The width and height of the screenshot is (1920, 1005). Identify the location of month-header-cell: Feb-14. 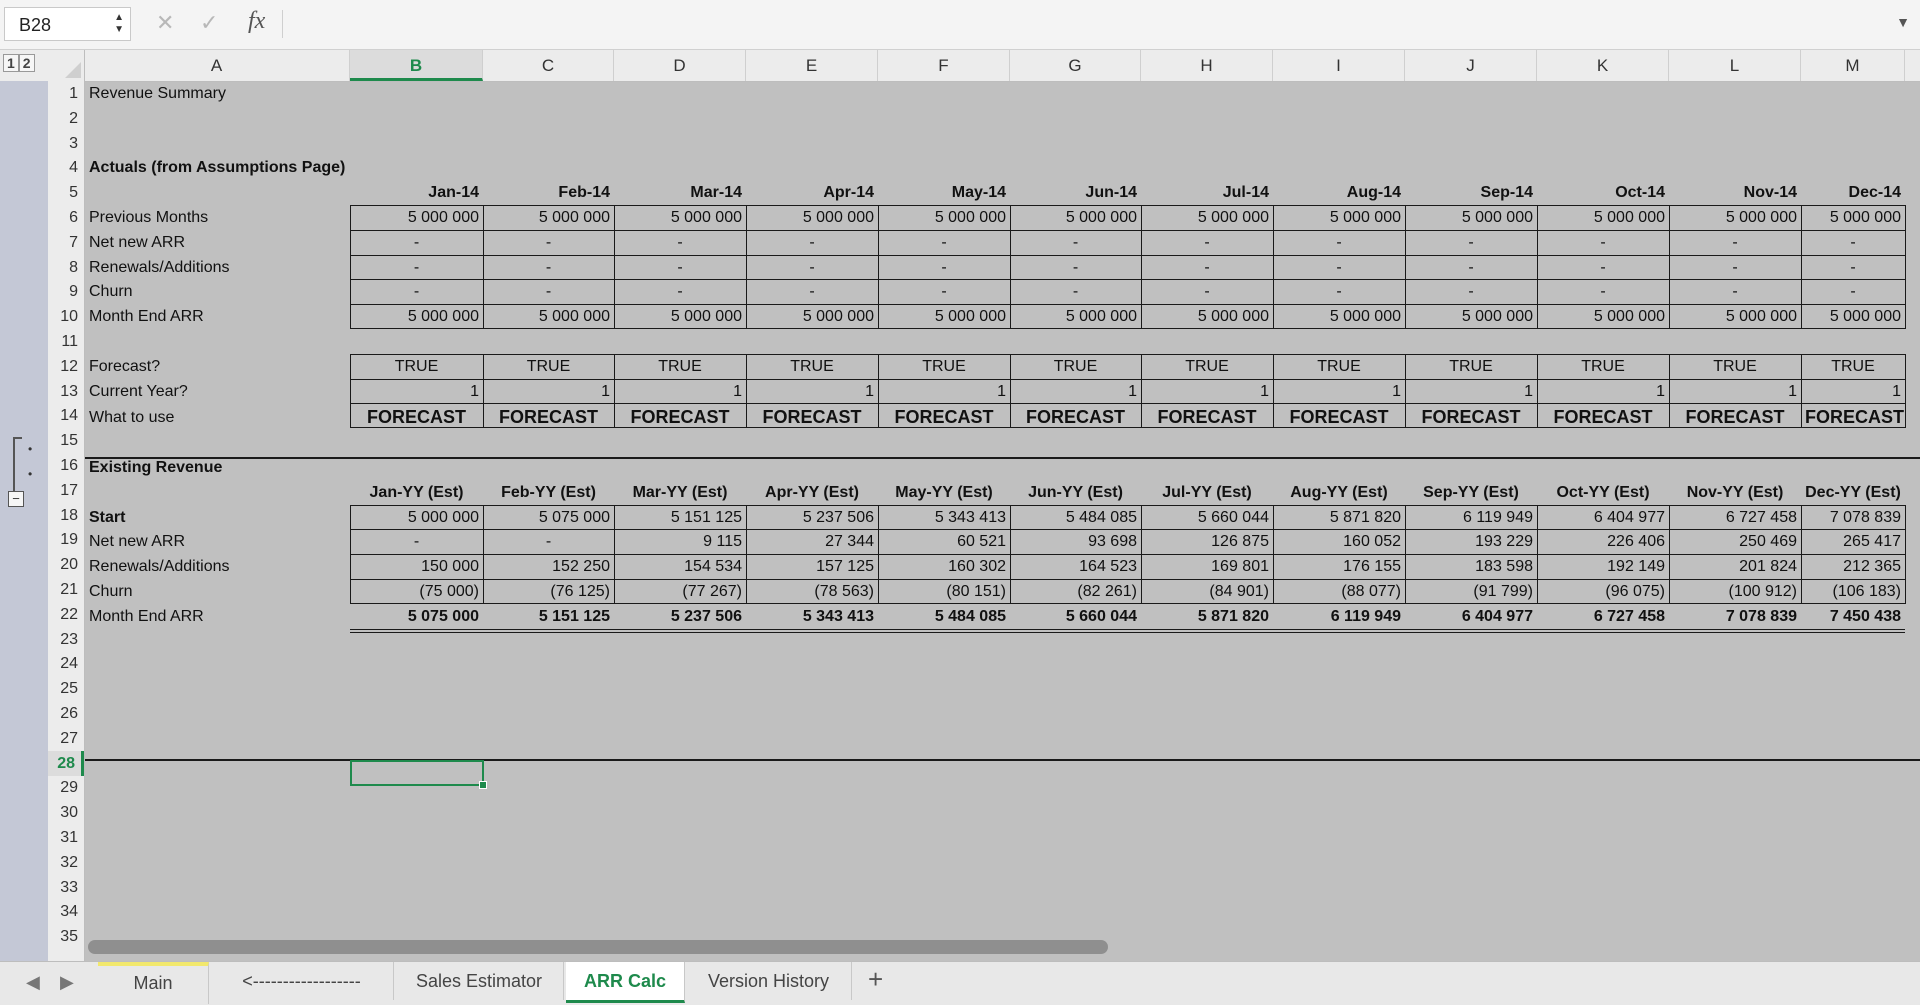
(548, 192).